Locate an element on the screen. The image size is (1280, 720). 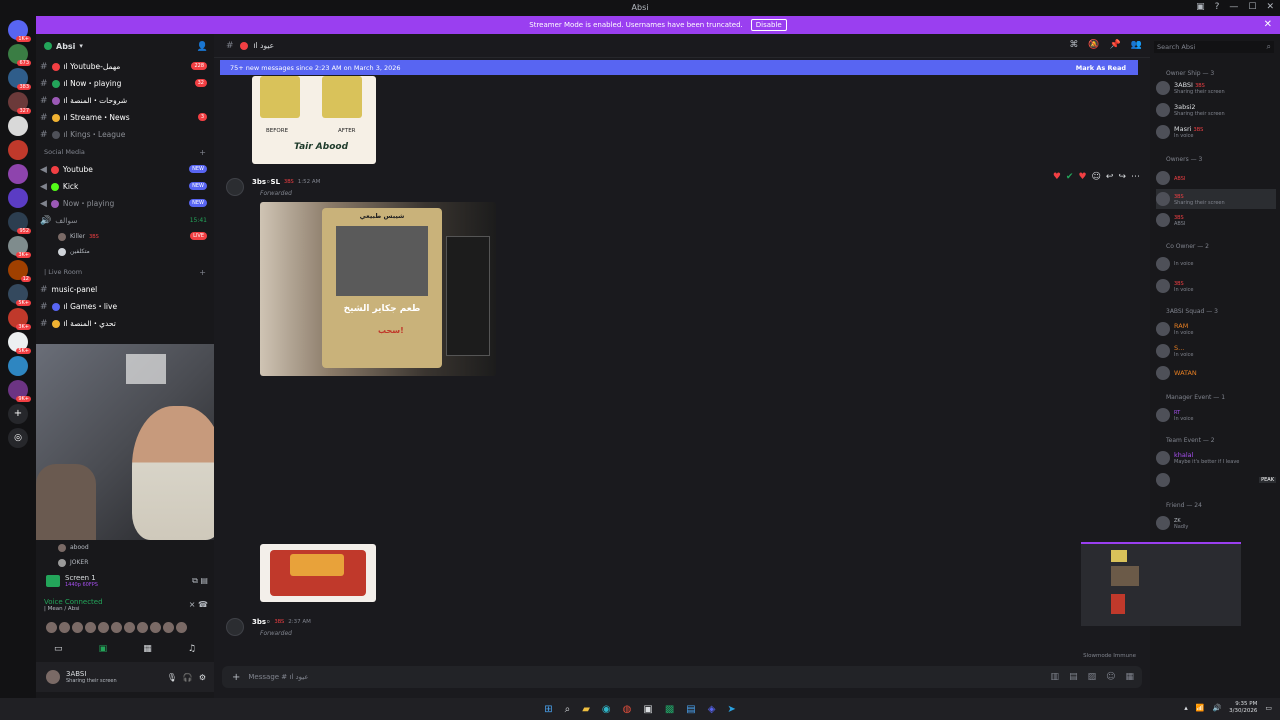
search-input: Search Absi ⌕ is located at coordinates (1214, 47).